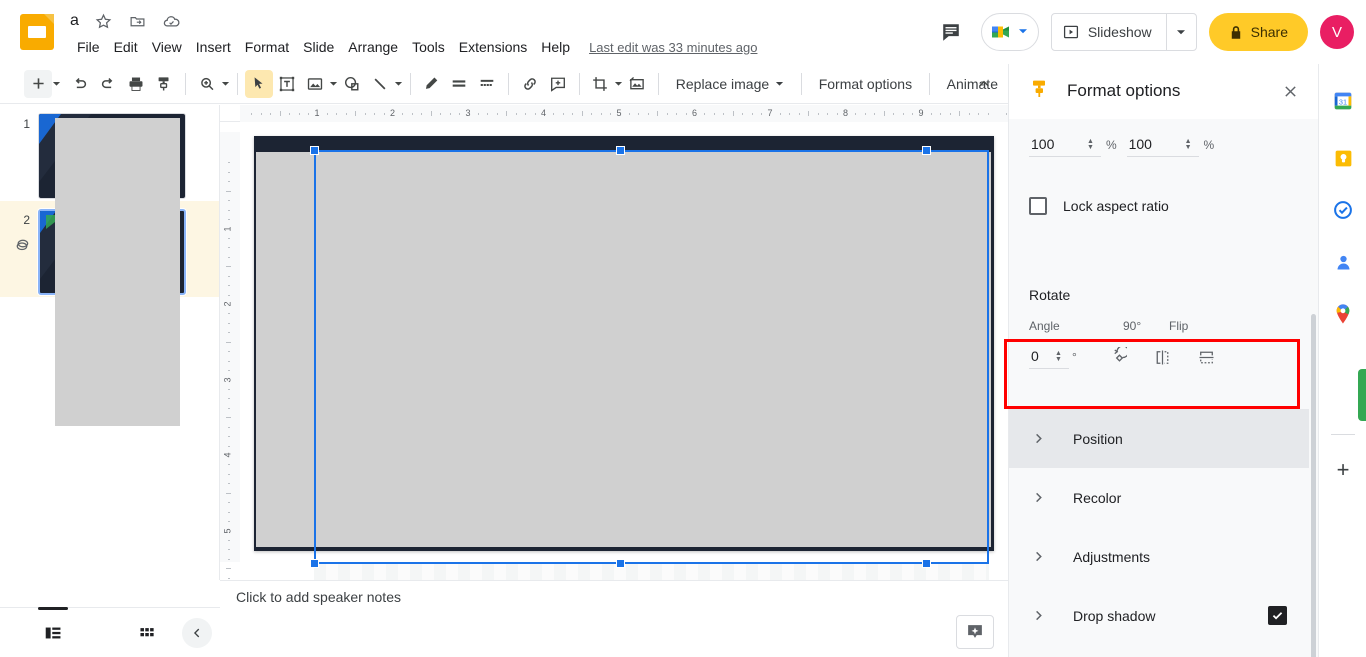 The height and width of the screenshot is (657, 1366). What do you see at coordinates (333, 83) in the screenshot?
I see `insert-image-caret-icon` at bounding box center [333, 83].